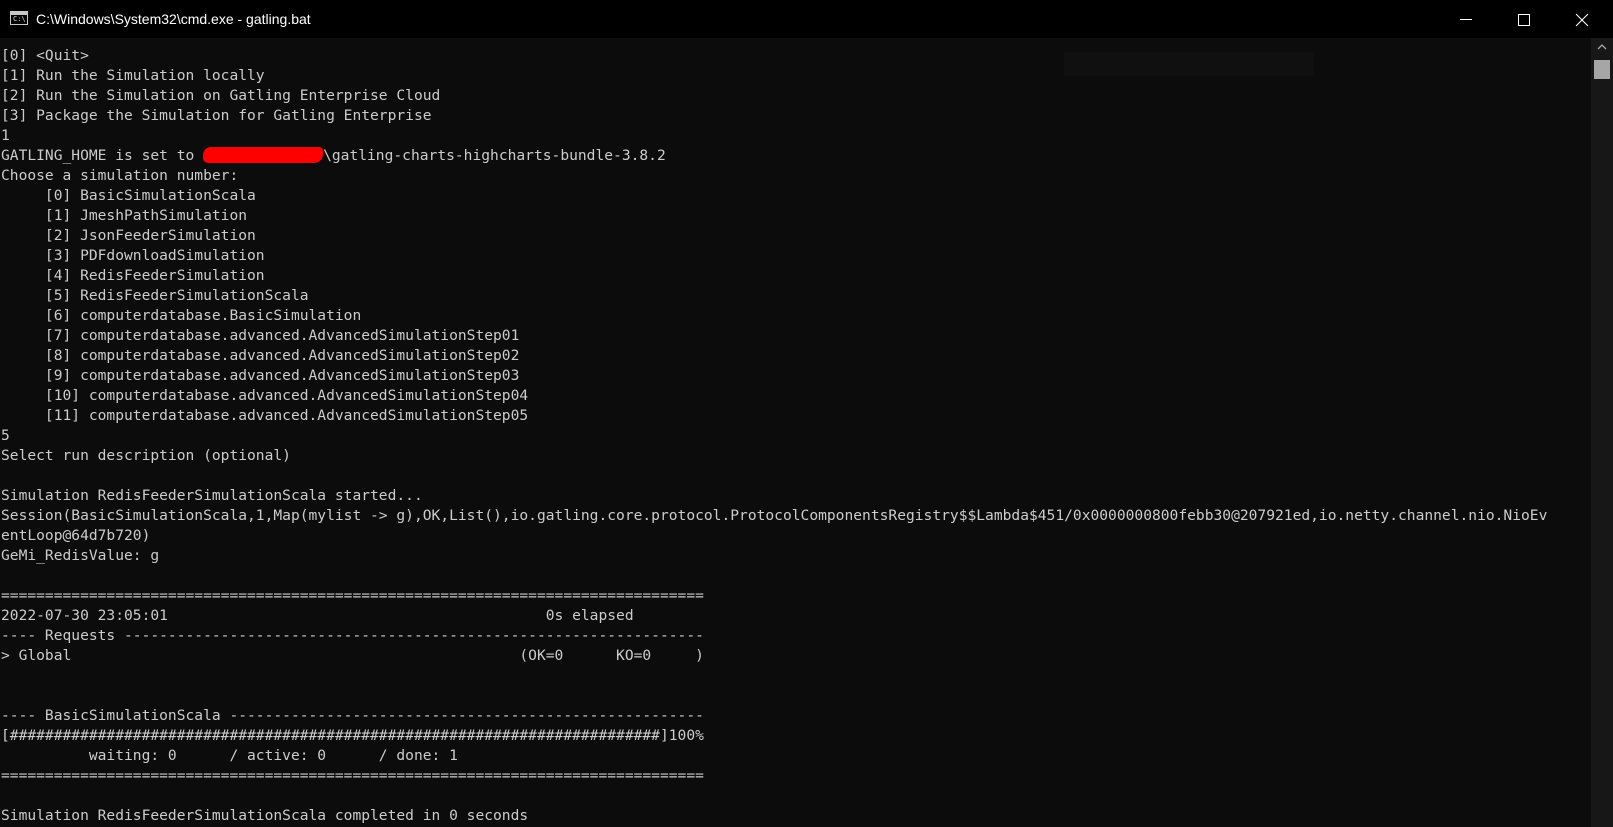 The width and height of the screenshot is (1613, 827). What do you see at coordinates (181, 315) in the screenshot?
I see `simulation-option-6: [6] computerdatabase.BasicSimulation` at bounding box center [181, 315].